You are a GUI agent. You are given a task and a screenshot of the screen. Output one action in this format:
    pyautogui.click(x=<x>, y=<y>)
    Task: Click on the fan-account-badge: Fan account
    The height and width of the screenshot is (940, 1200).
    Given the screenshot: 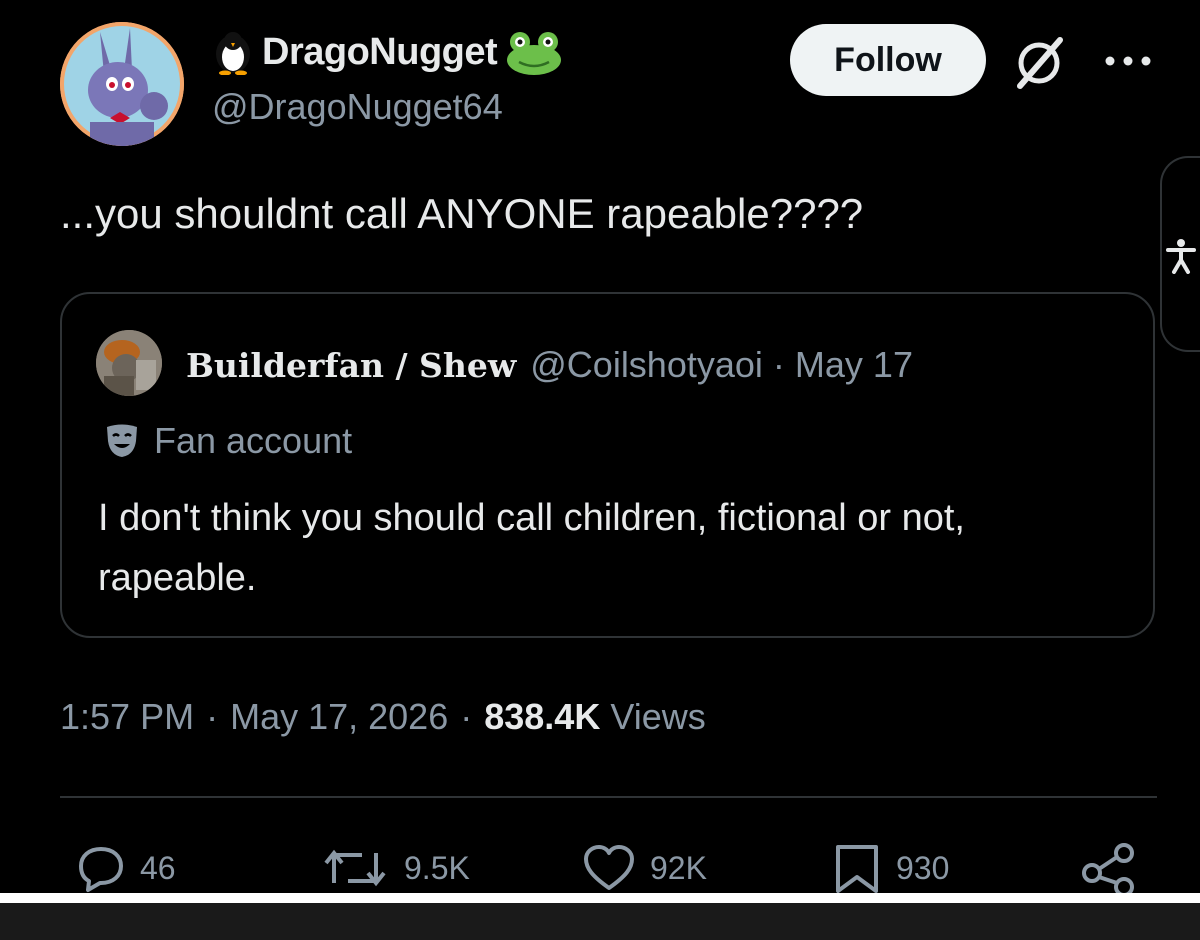 What is the action you would take?
    pyautogui.click(x=228, y=441)
    